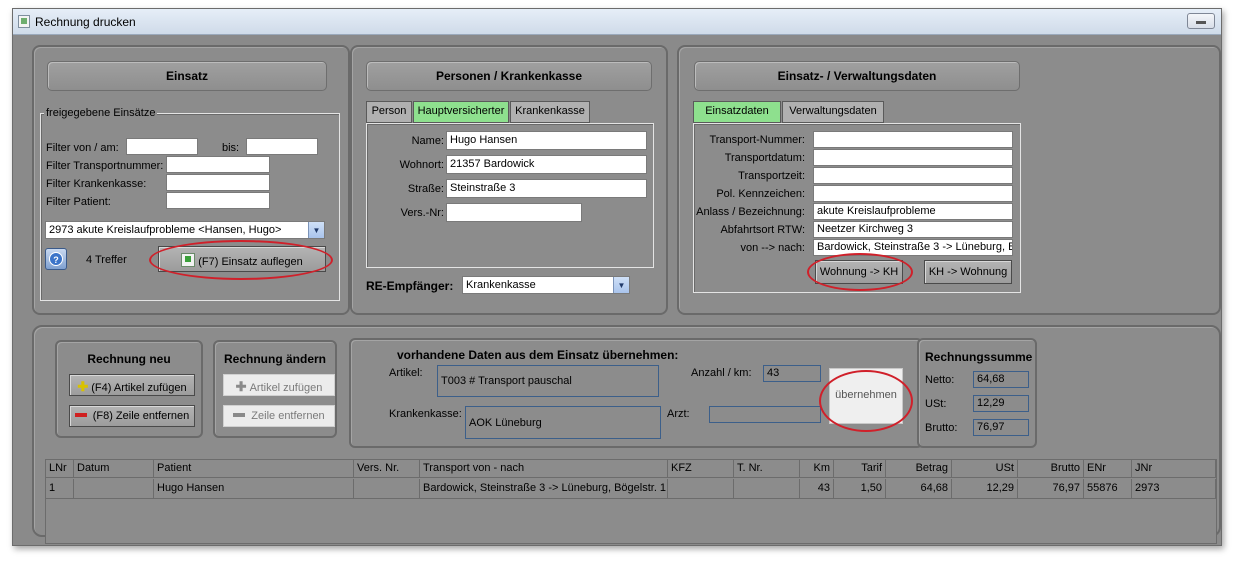 This screenshot has height=564, width=1240. What do you see at coordinates (544, 469) in the screenshot?
I see `col-header-transport: Transport von - nach` at bounding box center [544, 469].